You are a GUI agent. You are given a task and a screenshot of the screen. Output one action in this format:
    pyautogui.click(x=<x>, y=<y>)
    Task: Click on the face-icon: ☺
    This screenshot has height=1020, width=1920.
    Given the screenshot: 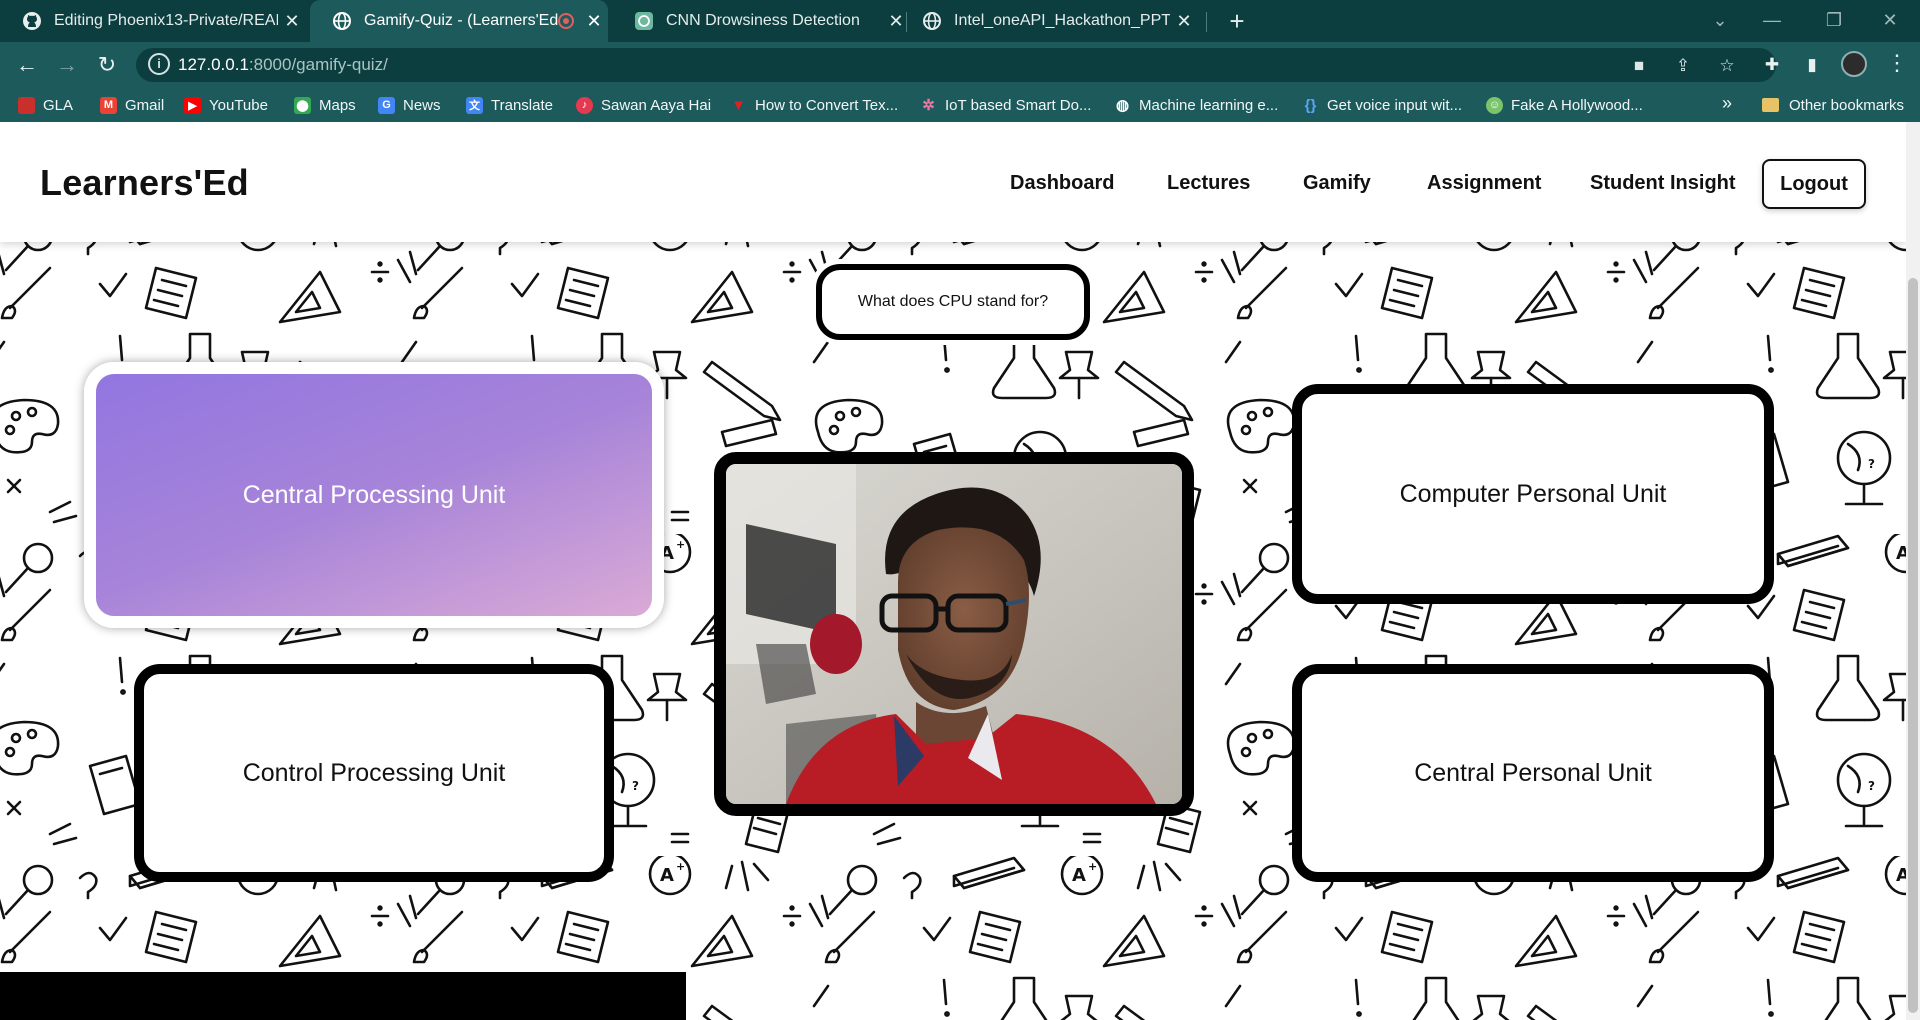 What is the action you would take?
    pyautogui.click(x=1494, y=105)
    